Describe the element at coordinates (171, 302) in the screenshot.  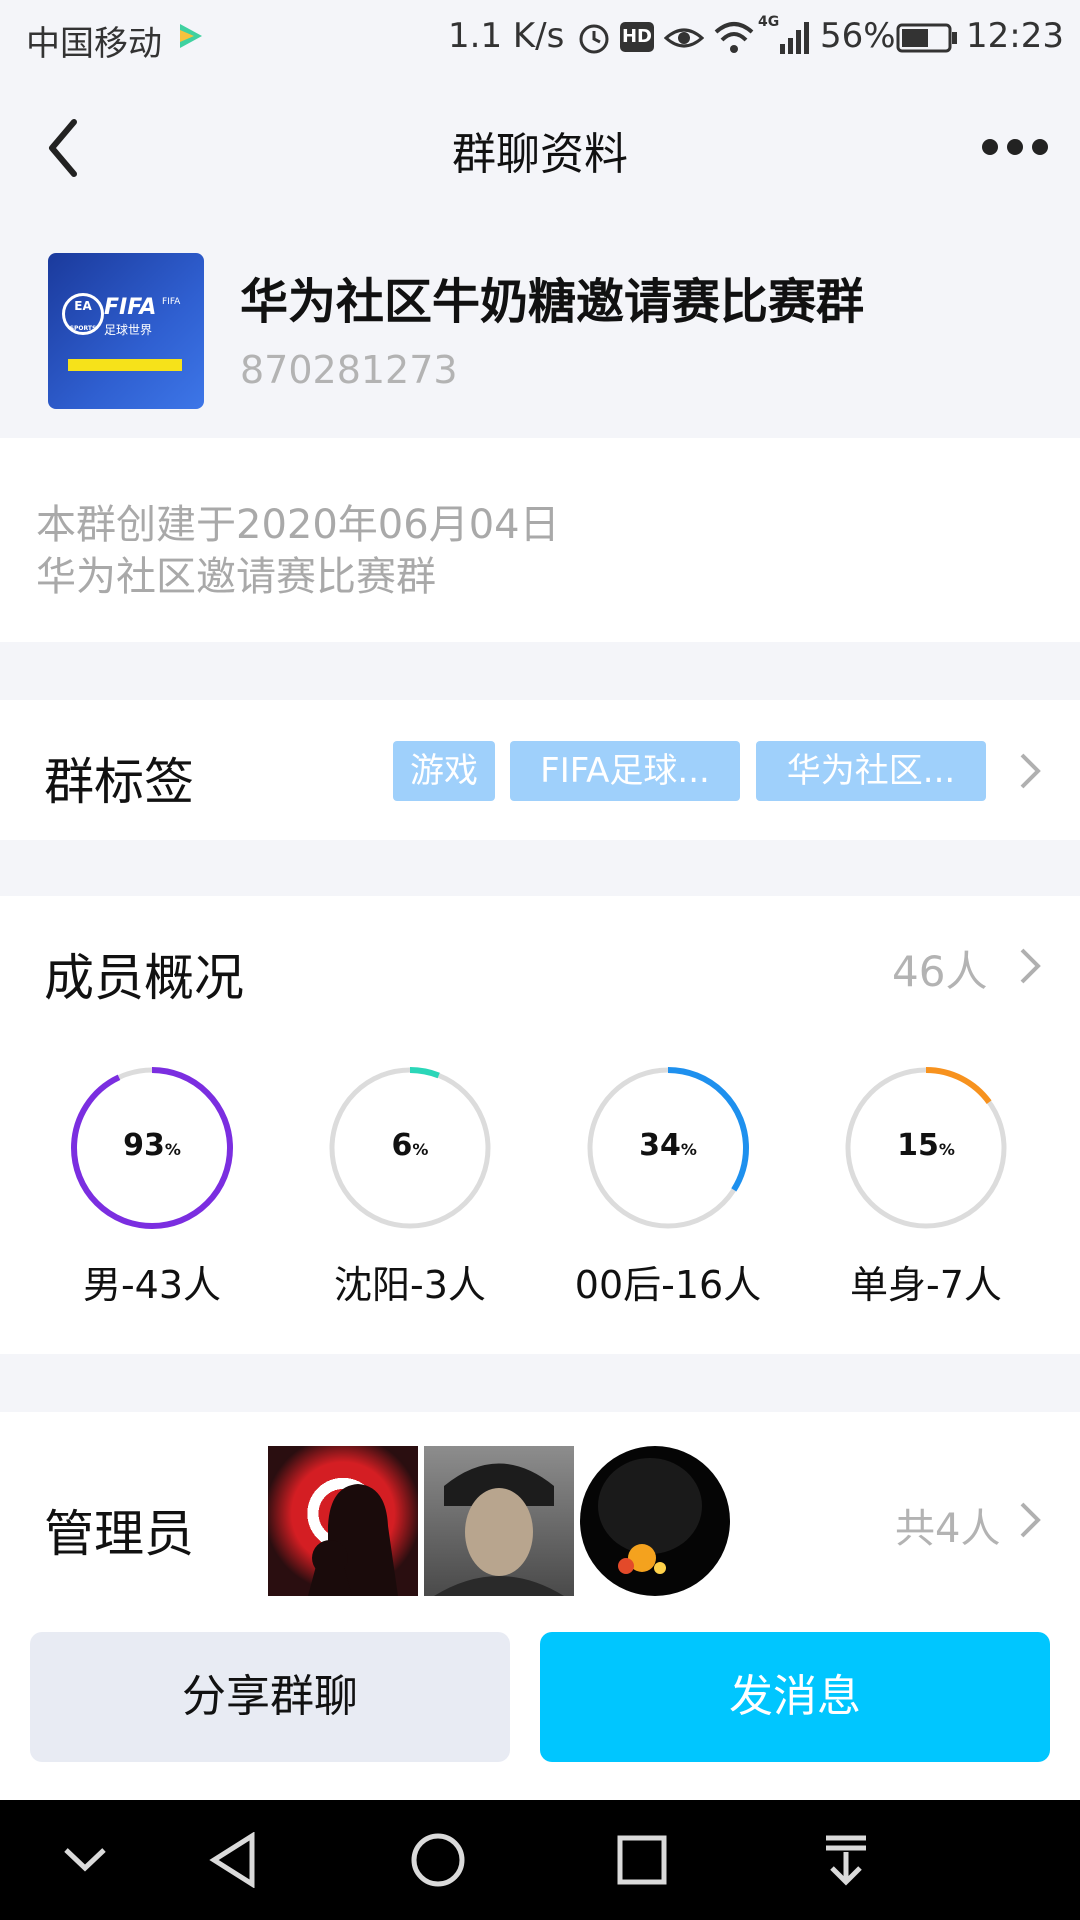
I see `avatar-small-text: FIFA` at that location.